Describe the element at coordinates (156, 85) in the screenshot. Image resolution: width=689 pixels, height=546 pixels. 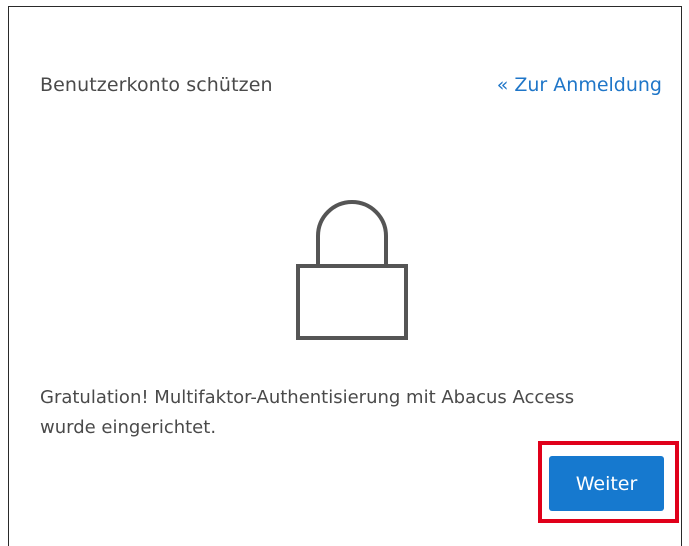
I see `page-title: Benutzerkonto schützen` at that location.